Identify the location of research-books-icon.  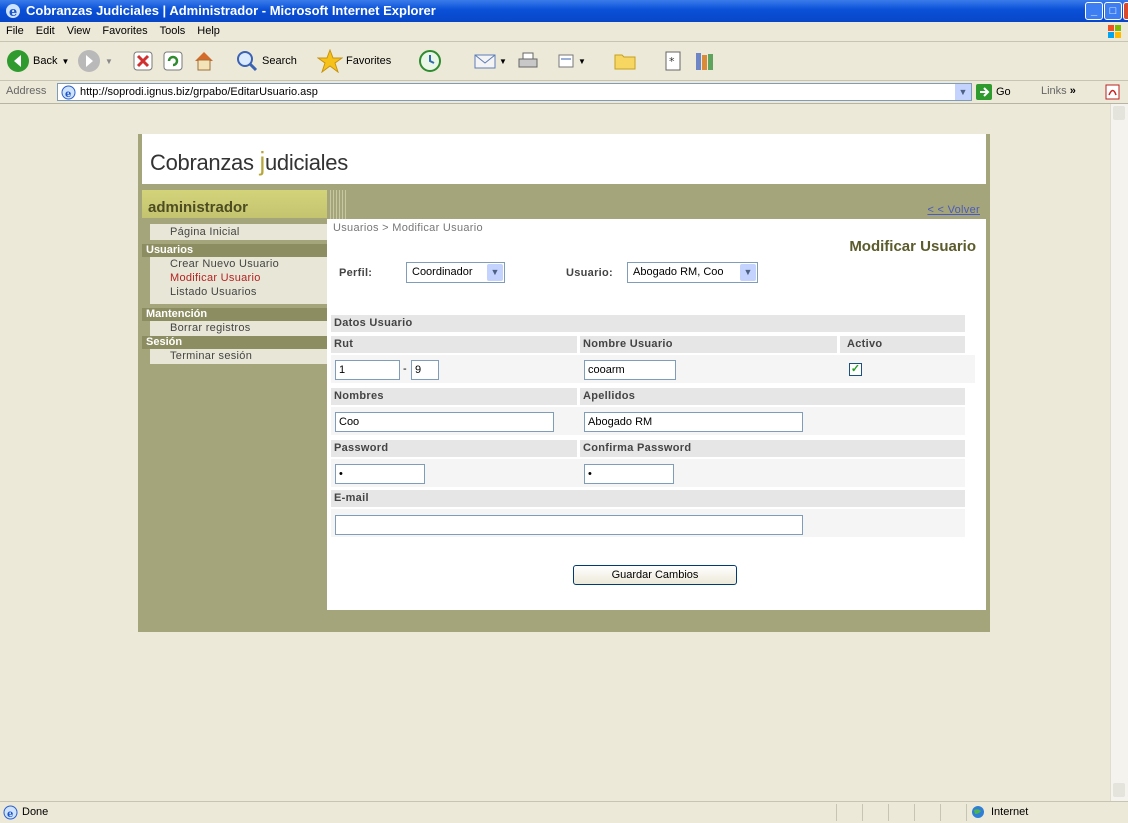
(704, 61).